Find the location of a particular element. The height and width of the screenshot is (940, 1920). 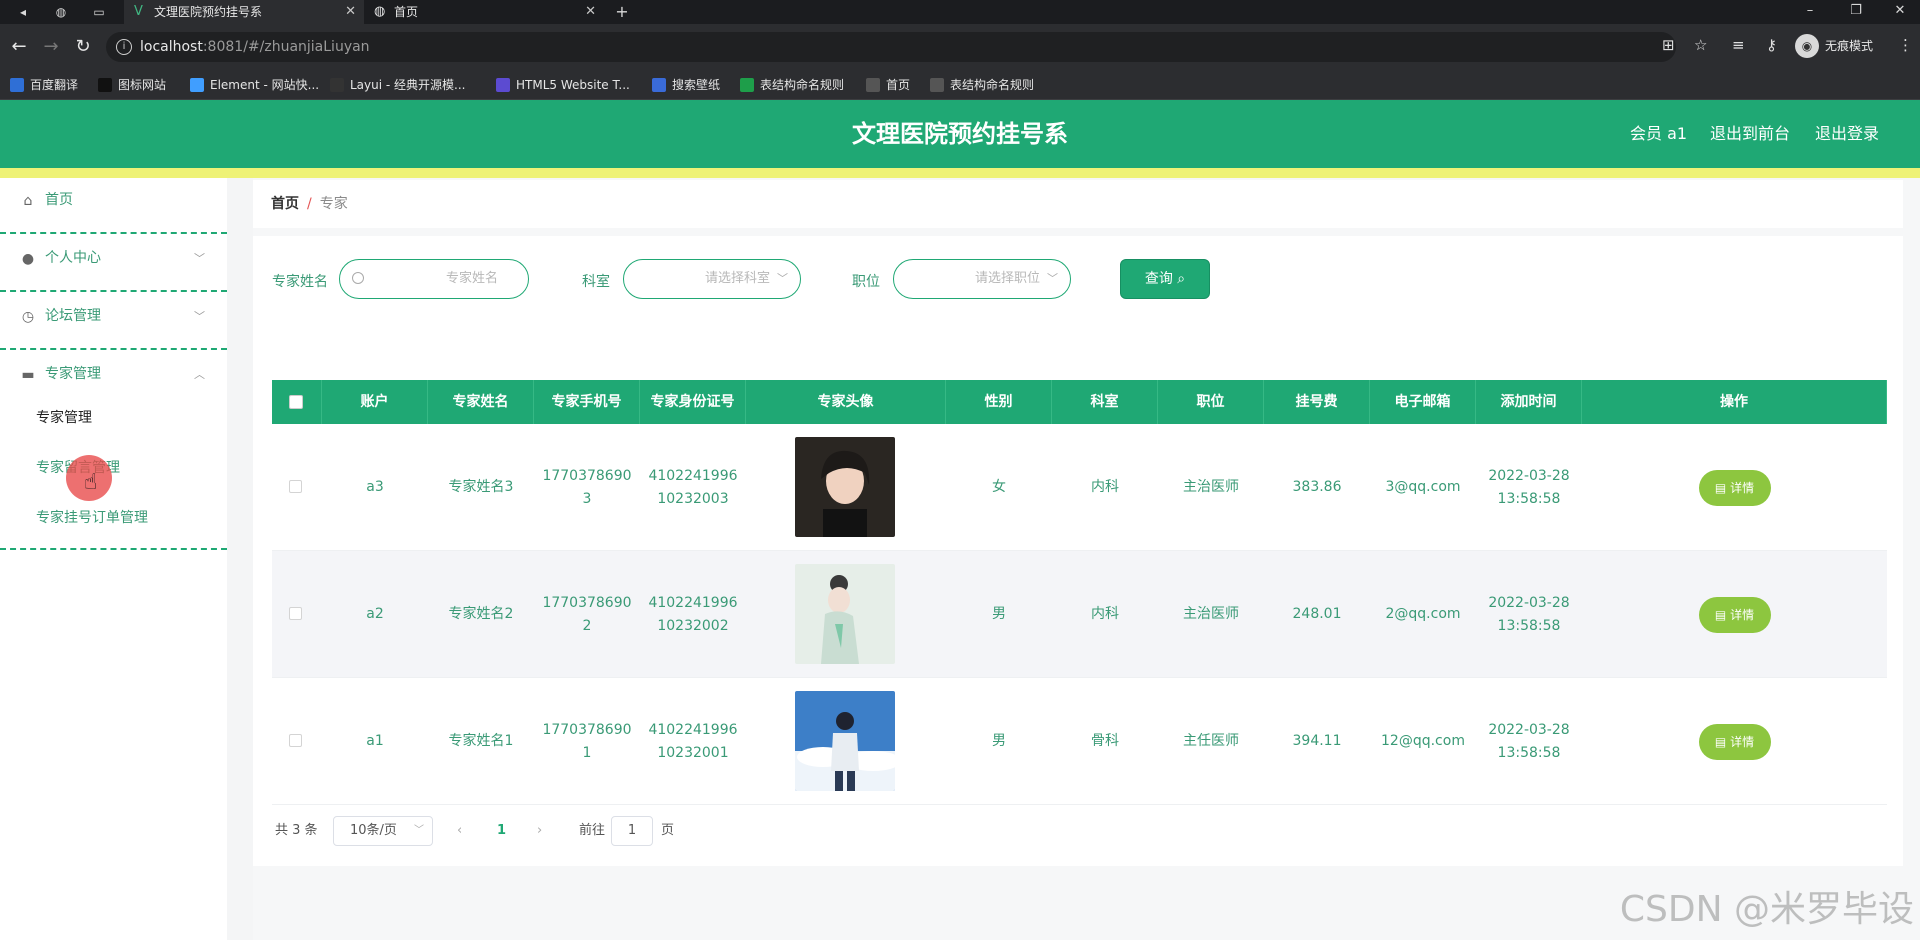

title-select-placeholder: 请选择职位 is located at coordinates (1007, 278).